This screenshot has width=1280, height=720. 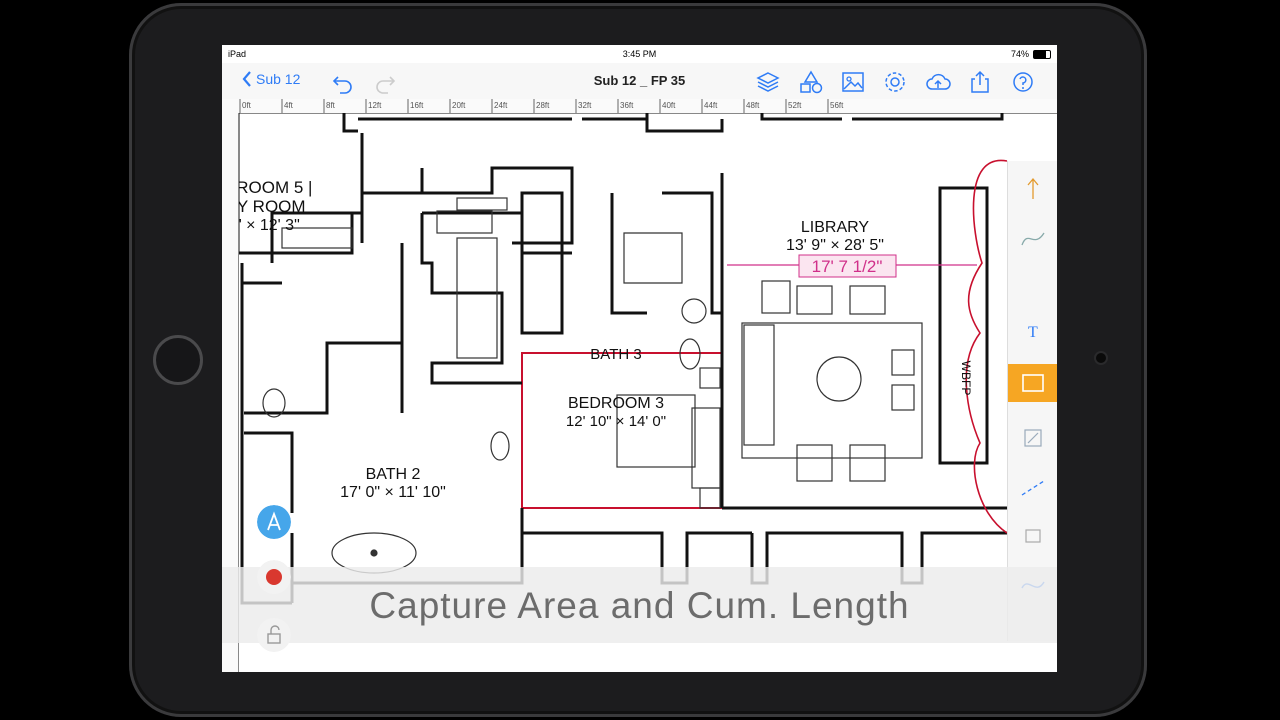 What do you see at coordinates (289, 105) in the screenshot?
I see `ruler-label: 4ft` at bounding box center [289, 105].